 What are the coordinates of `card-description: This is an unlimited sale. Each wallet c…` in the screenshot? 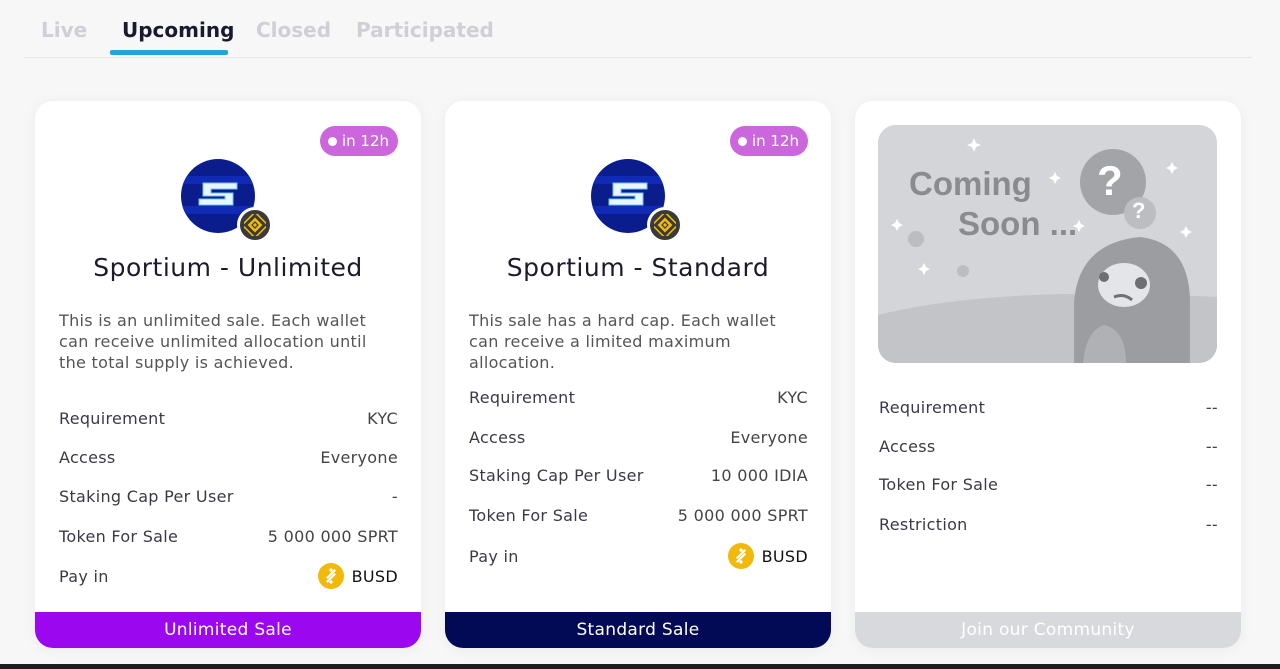 It's located at (213, 341).